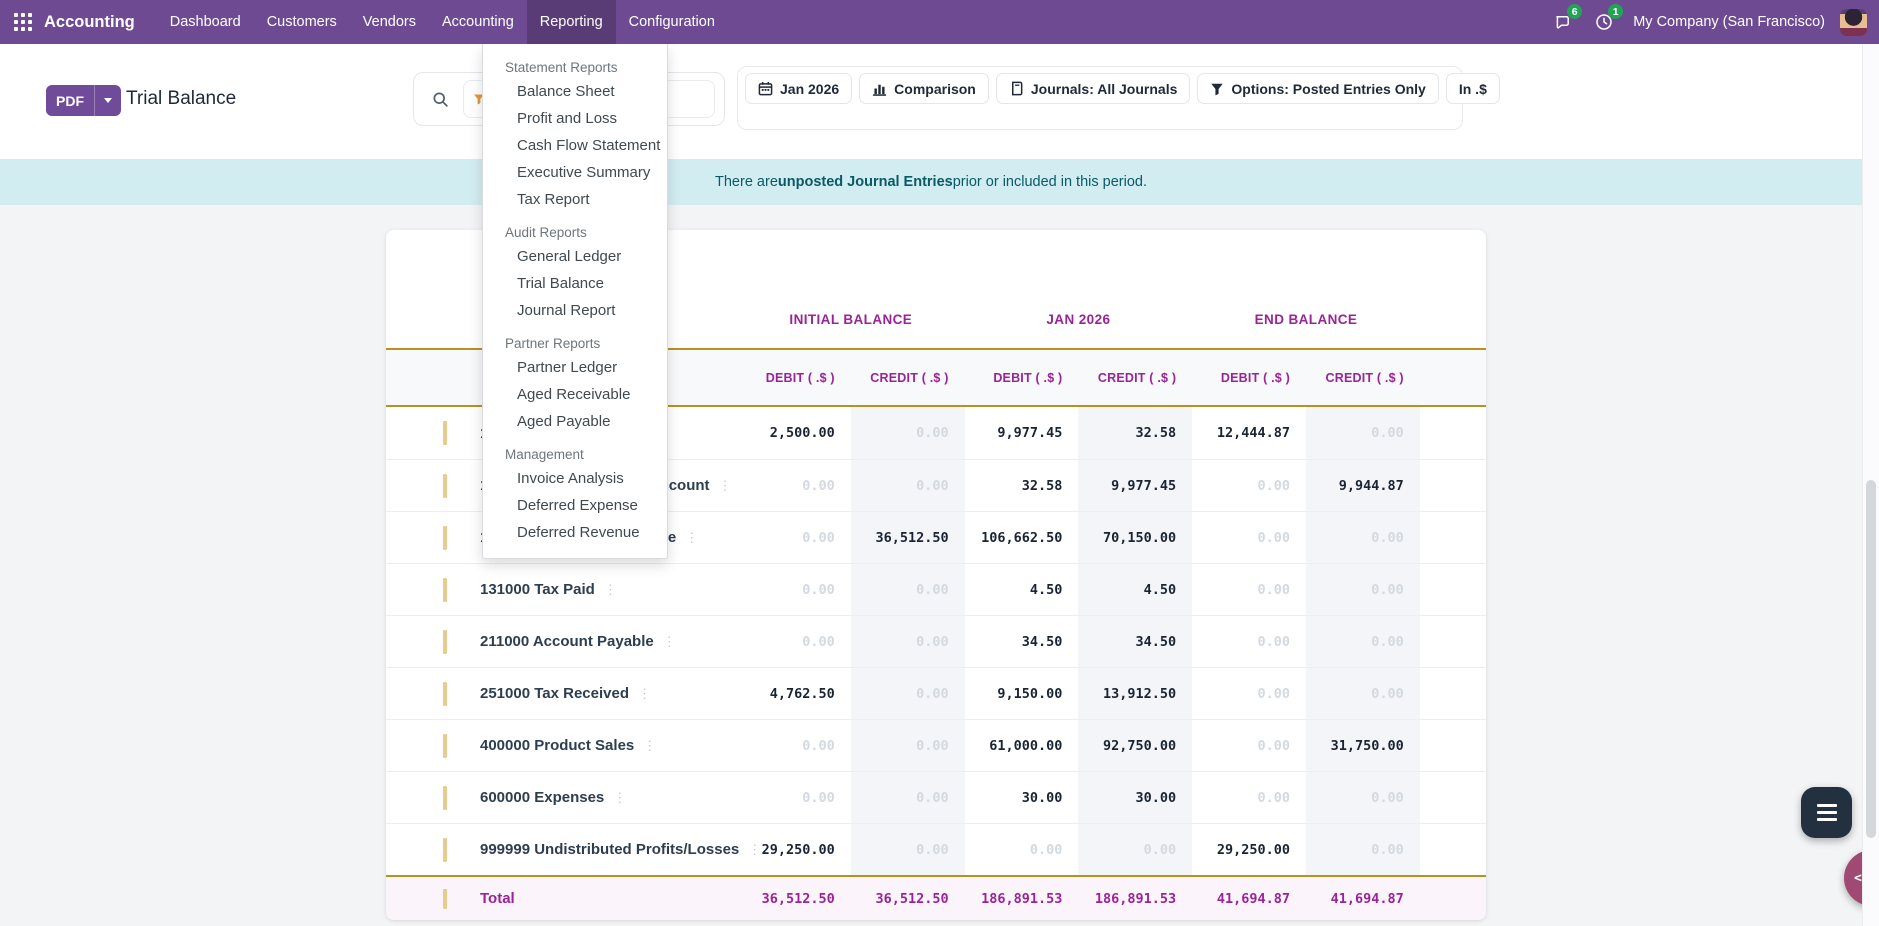 This screenshot has width=1879, height=926. I want to click on nav-item-reporting: Reporting, so click(571, 22).